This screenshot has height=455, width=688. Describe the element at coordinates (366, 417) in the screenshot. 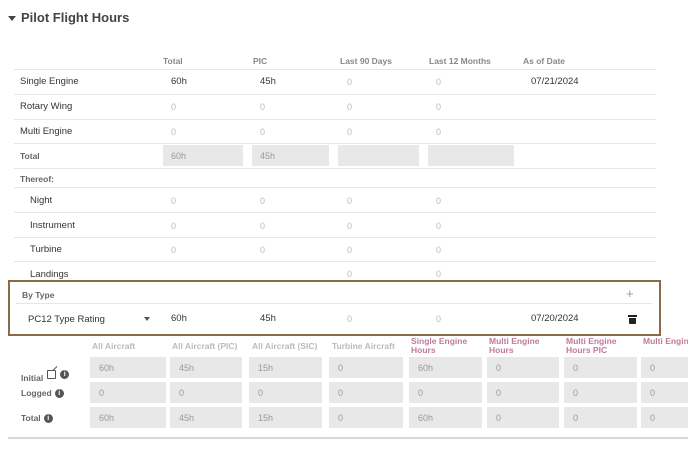

I see `total-turbine-aircraft: 0` at that location.